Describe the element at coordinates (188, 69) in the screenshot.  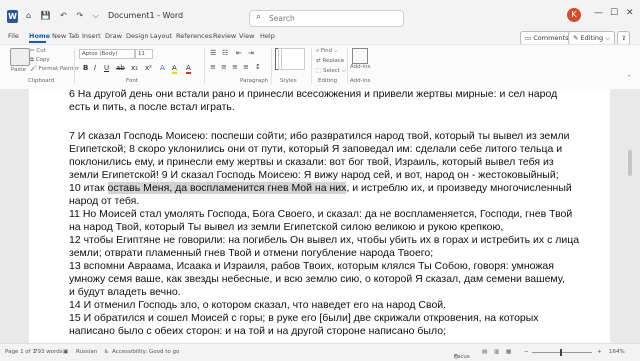
I see `font-color-button: A` at that location.